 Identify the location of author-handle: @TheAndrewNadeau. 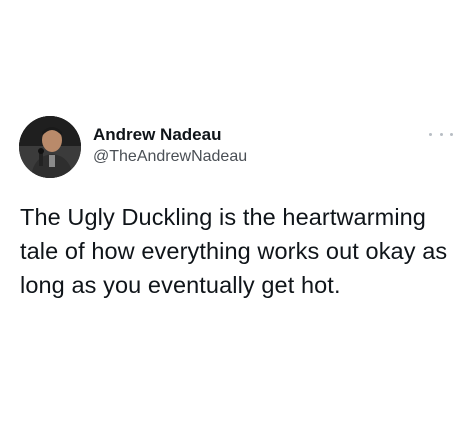
(170, 157).